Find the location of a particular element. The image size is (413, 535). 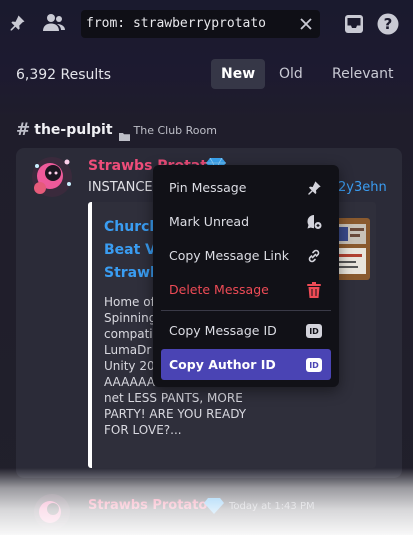

channel-header: # the-pulpit The Club Room is located at coordinates (116, 130).